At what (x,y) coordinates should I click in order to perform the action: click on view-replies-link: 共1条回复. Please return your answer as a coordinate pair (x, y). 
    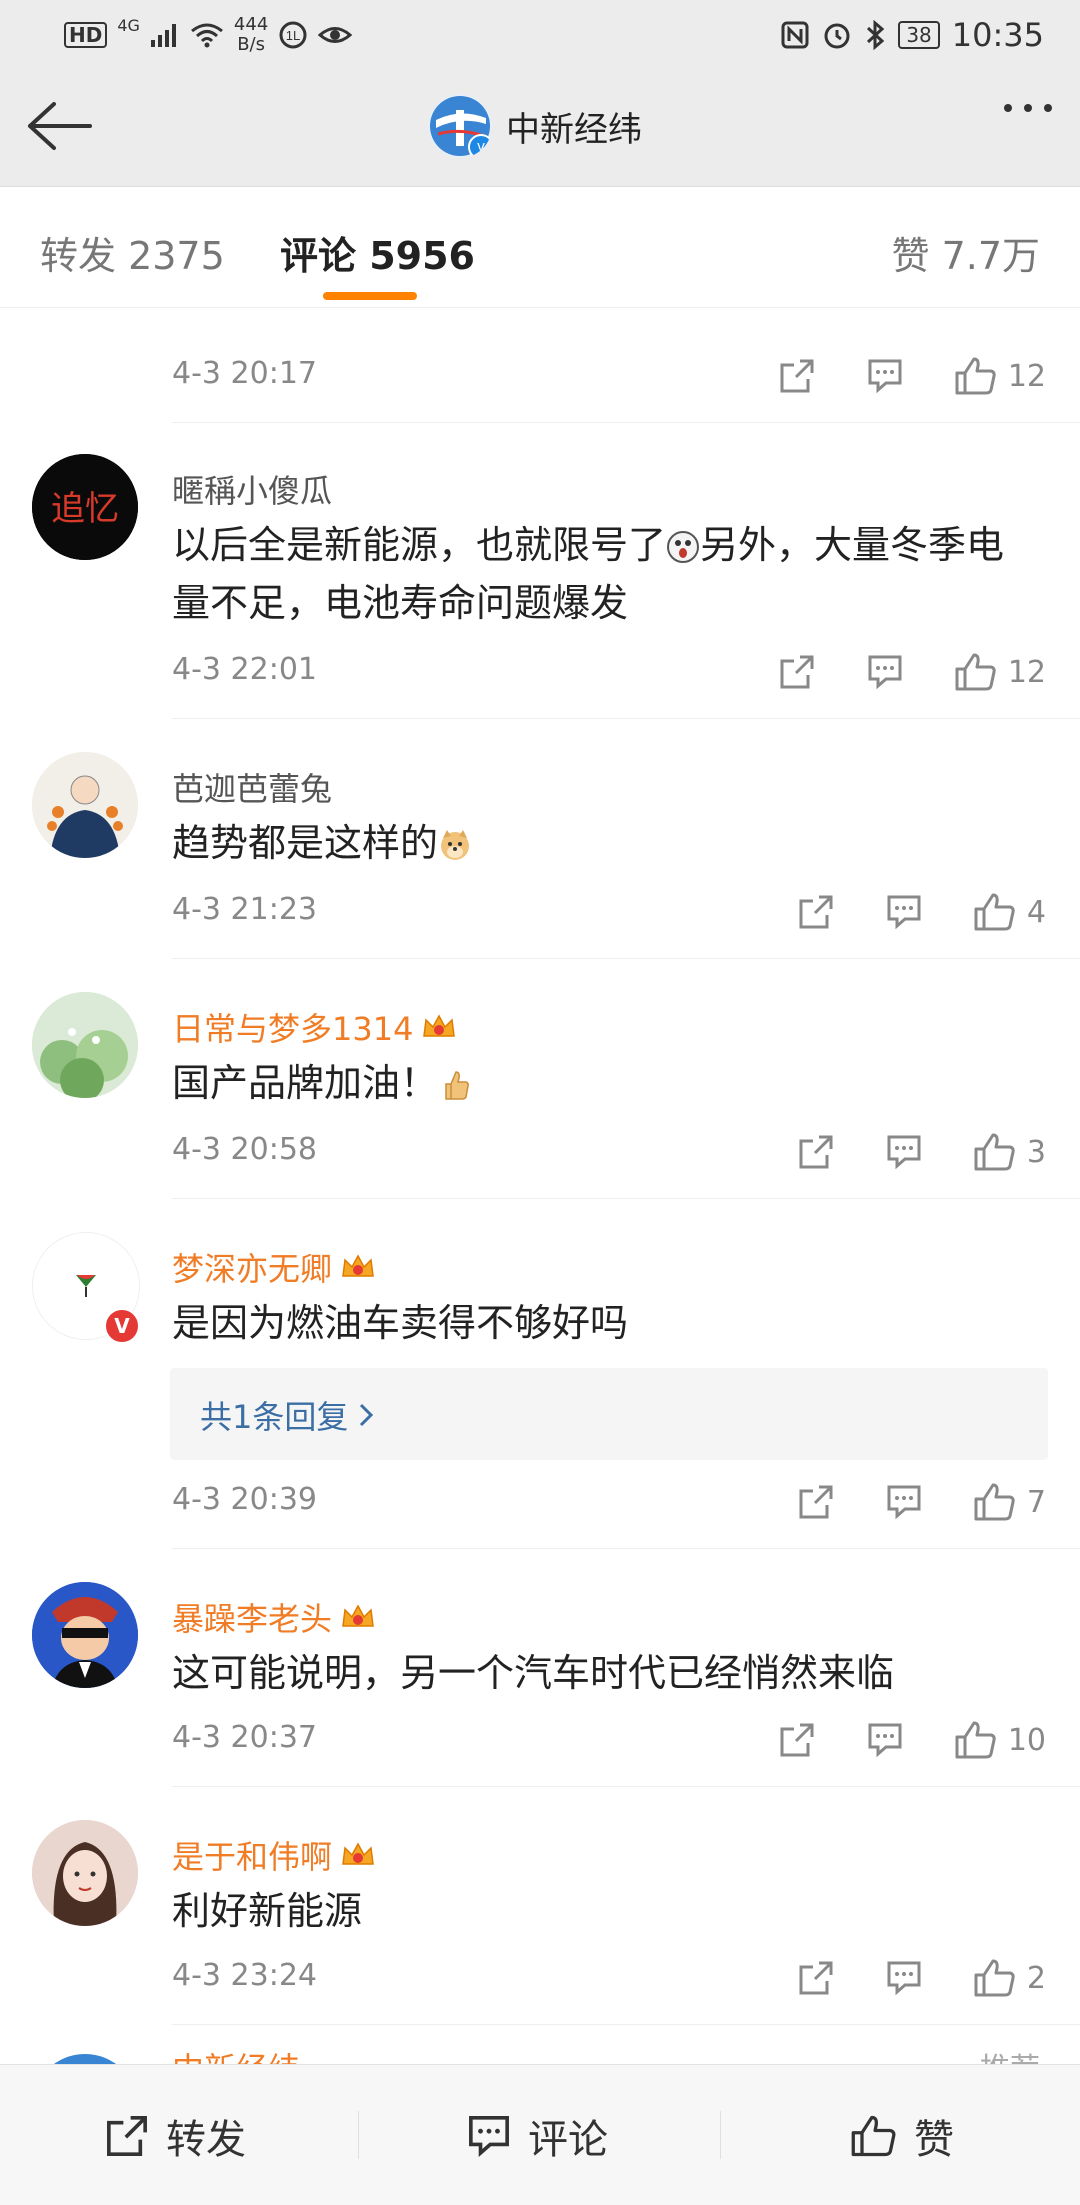
    Looking at the image, I should click on (287, 1415).